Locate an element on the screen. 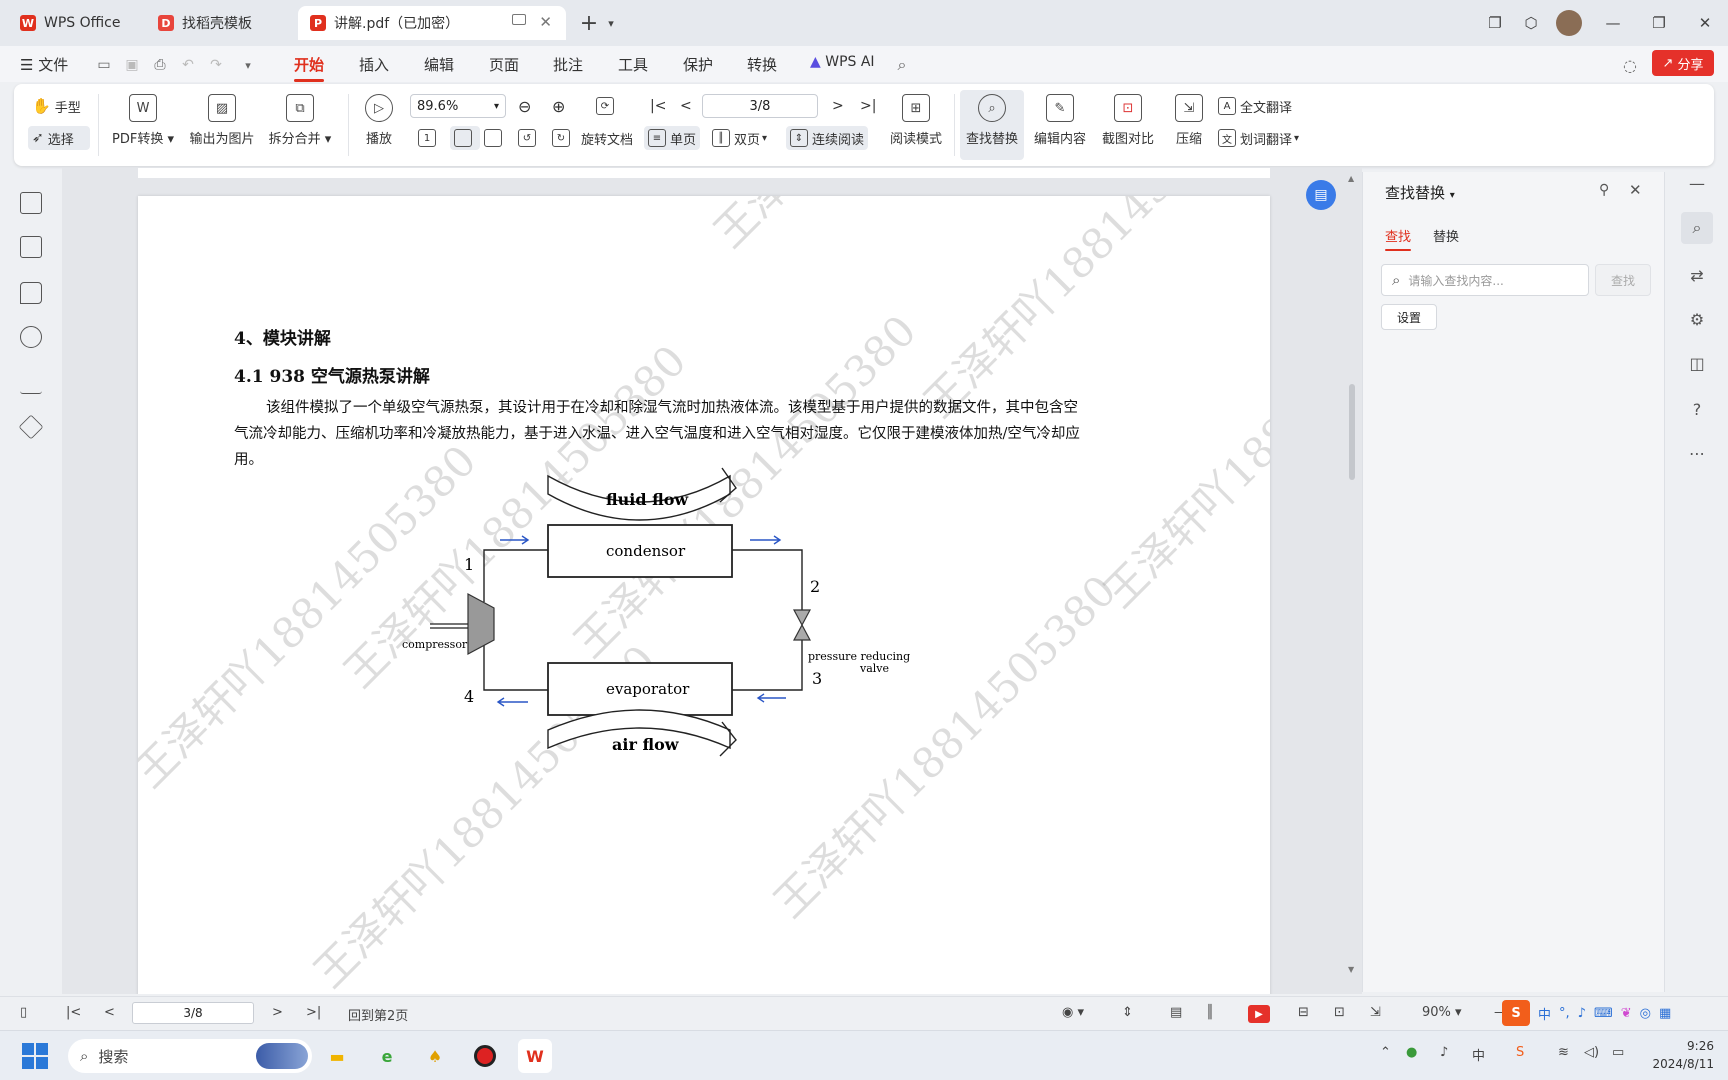  map-icon: ◫ is located at coordinates (1697, 363).